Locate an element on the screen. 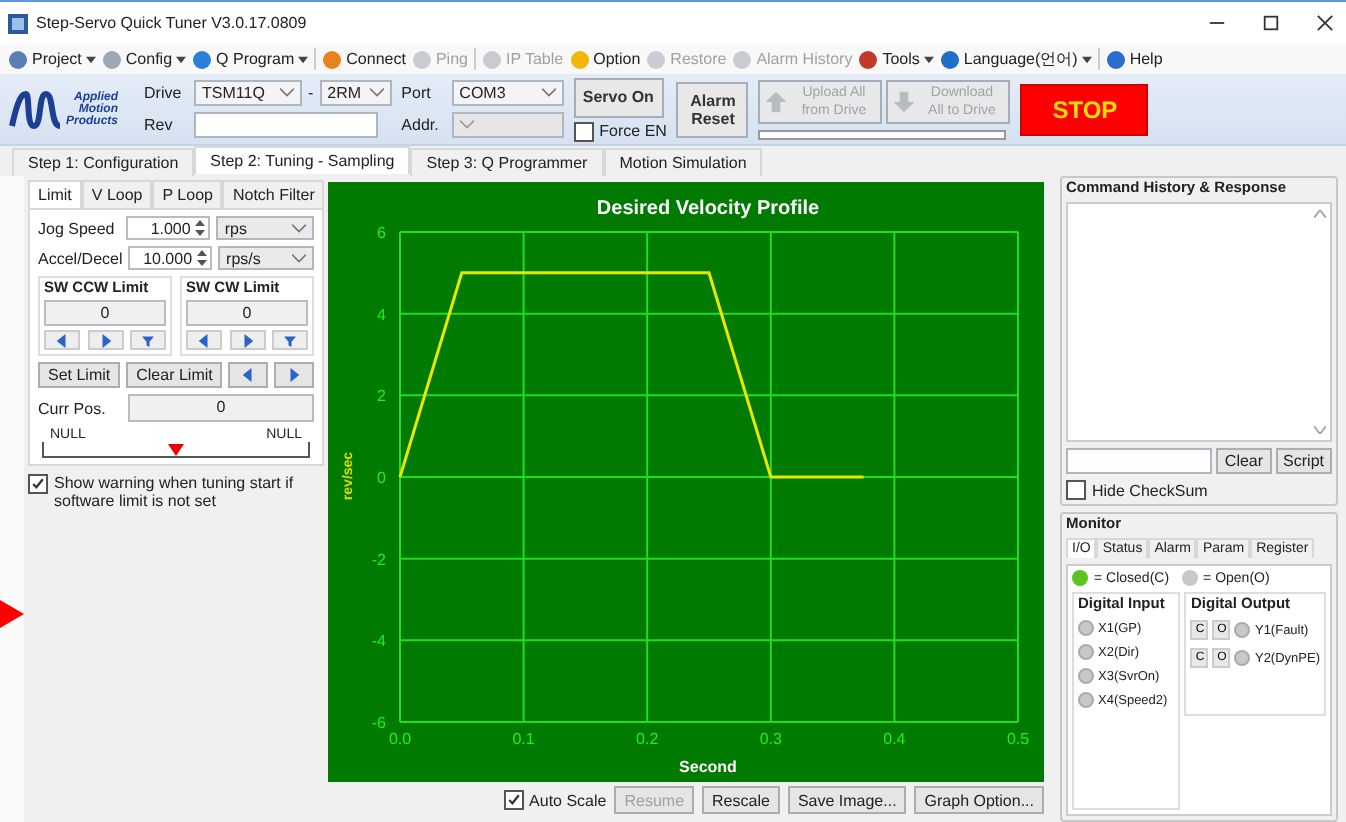 The width and height of the screenshot is (1346, 822). toolbar-menu-item: Q Program is located at coordinates (250, 59).